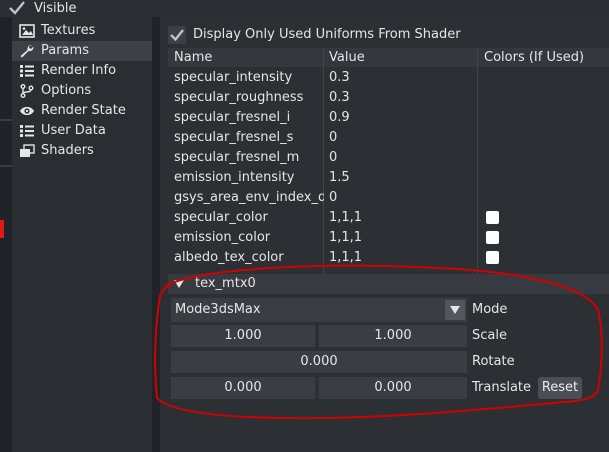 Image resolution: width=609 pixels, height=452 pixels. I want to click on left-edge-panel, so click(6, 234).